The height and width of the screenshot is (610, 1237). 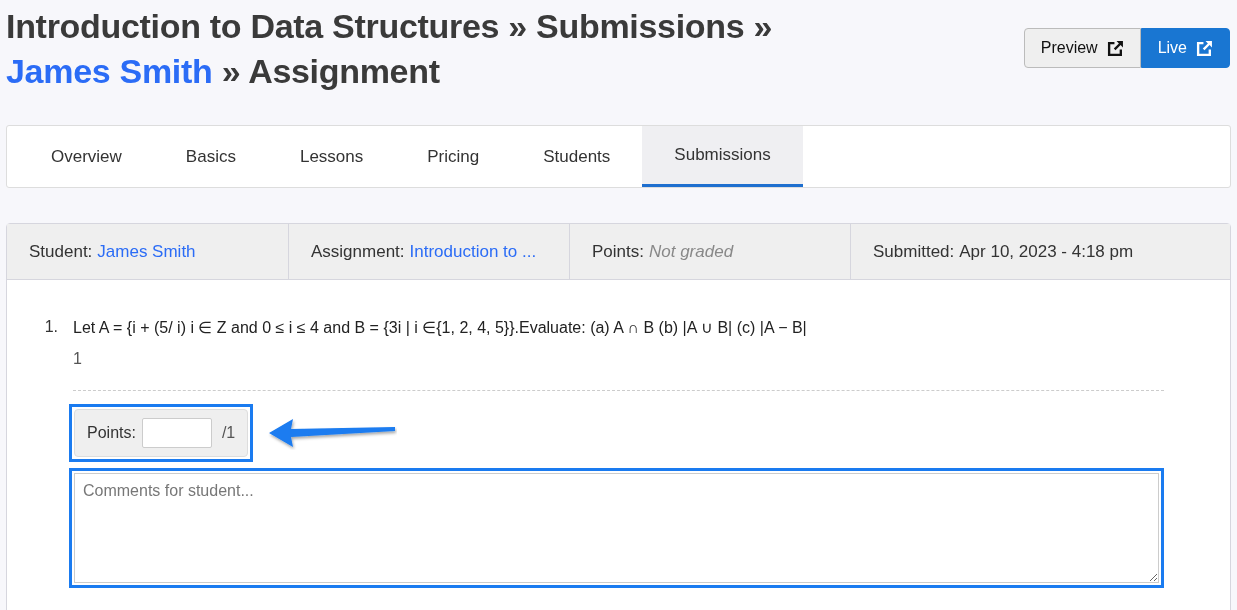 I want to click on points-total: /1, so click(x=228, y=433).